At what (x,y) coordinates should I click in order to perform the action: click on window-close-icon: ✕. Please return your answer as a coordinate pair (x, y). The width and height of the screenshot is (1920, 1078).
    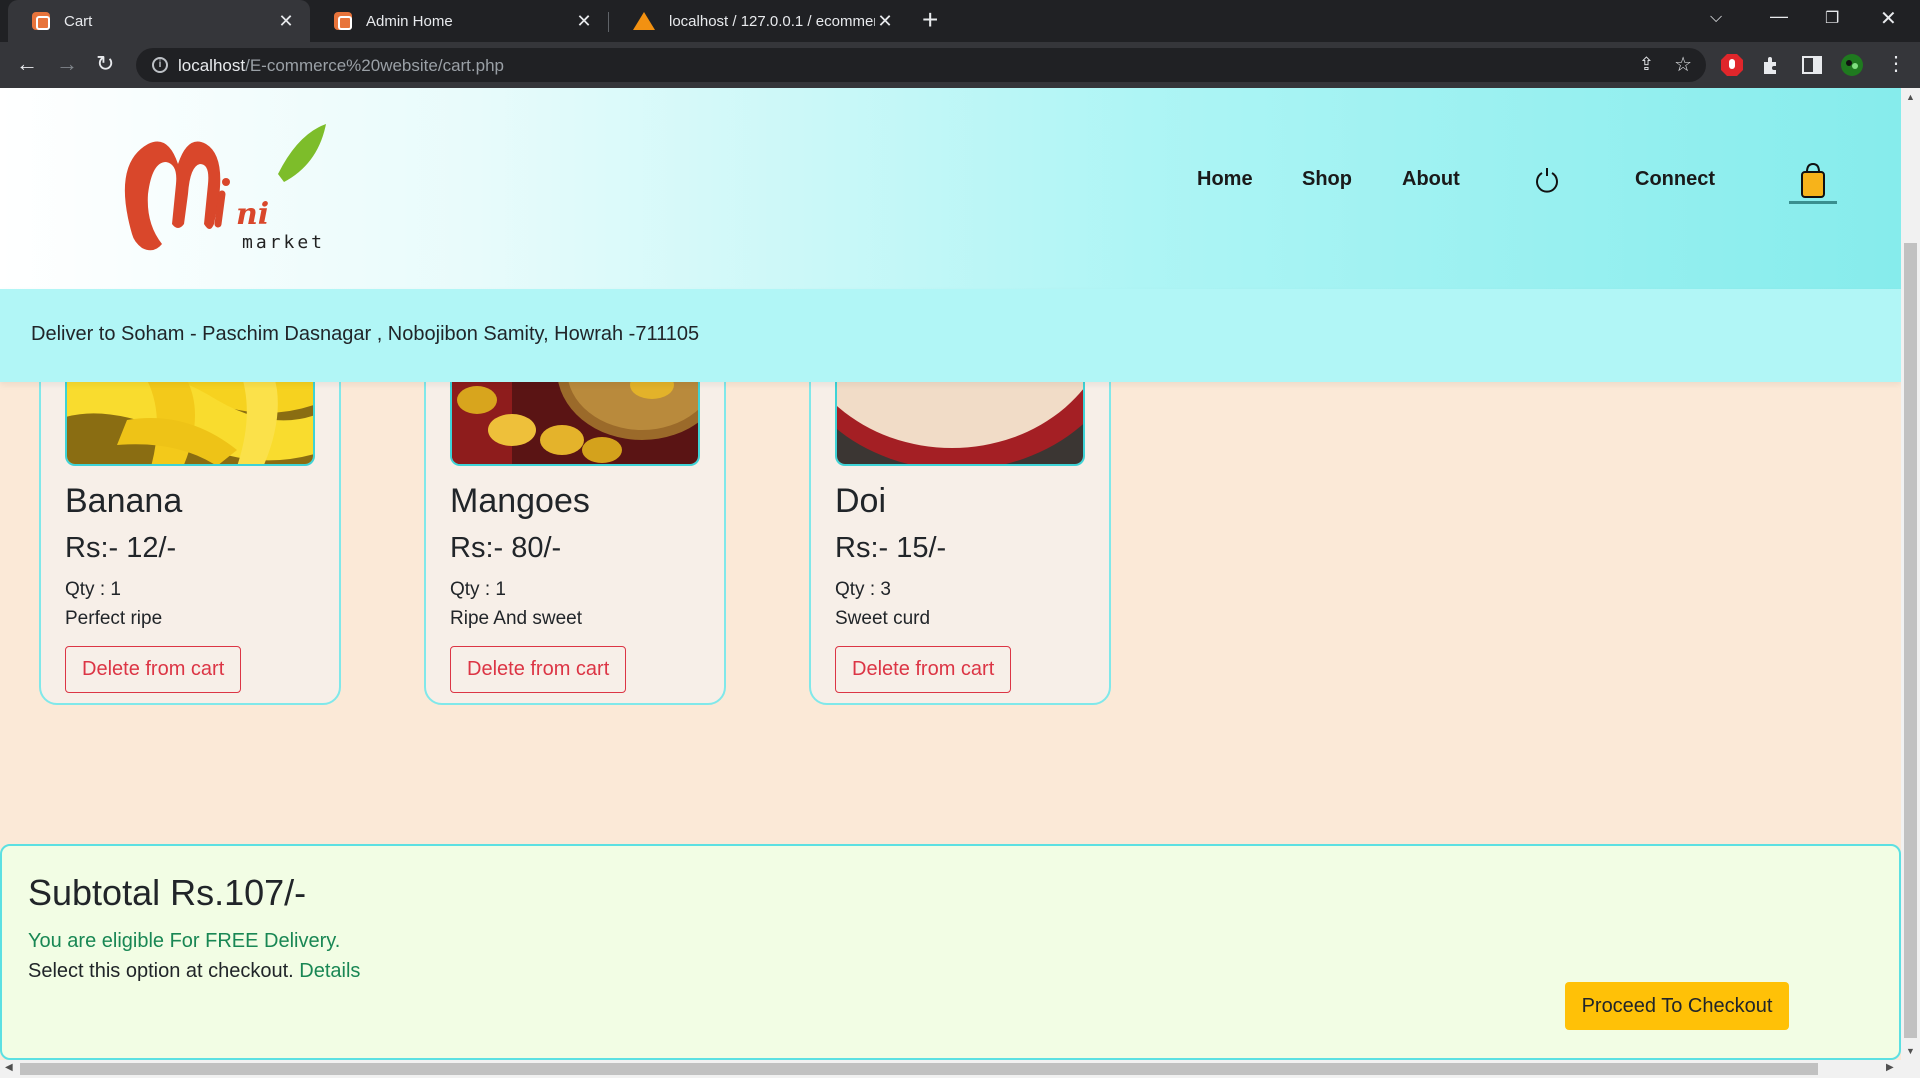
    Looking at the image, I should click on (1888, 18).